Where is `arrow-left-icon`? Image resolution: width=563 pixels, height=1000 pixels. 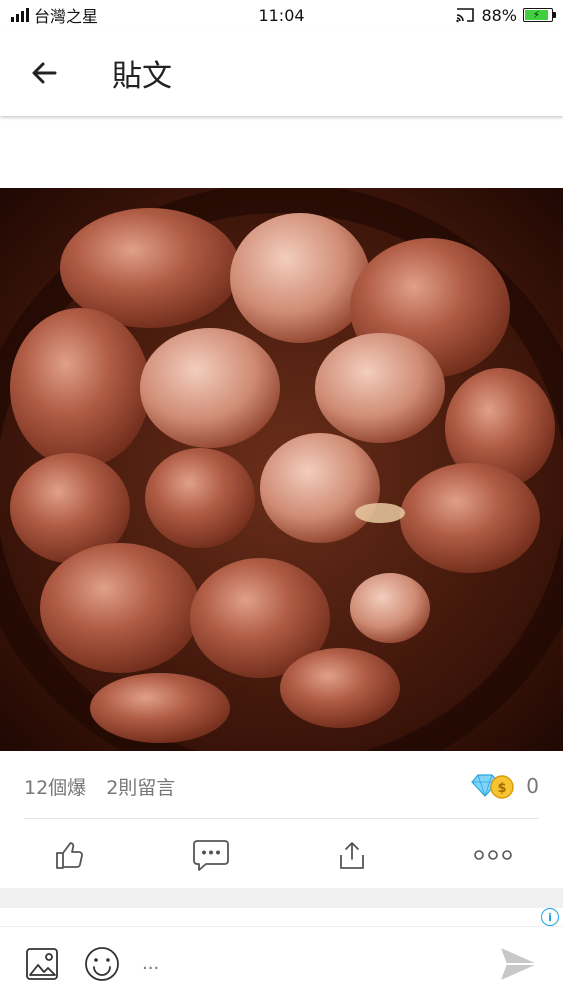
arrow-left-icon is located at coordinates (44, 73).